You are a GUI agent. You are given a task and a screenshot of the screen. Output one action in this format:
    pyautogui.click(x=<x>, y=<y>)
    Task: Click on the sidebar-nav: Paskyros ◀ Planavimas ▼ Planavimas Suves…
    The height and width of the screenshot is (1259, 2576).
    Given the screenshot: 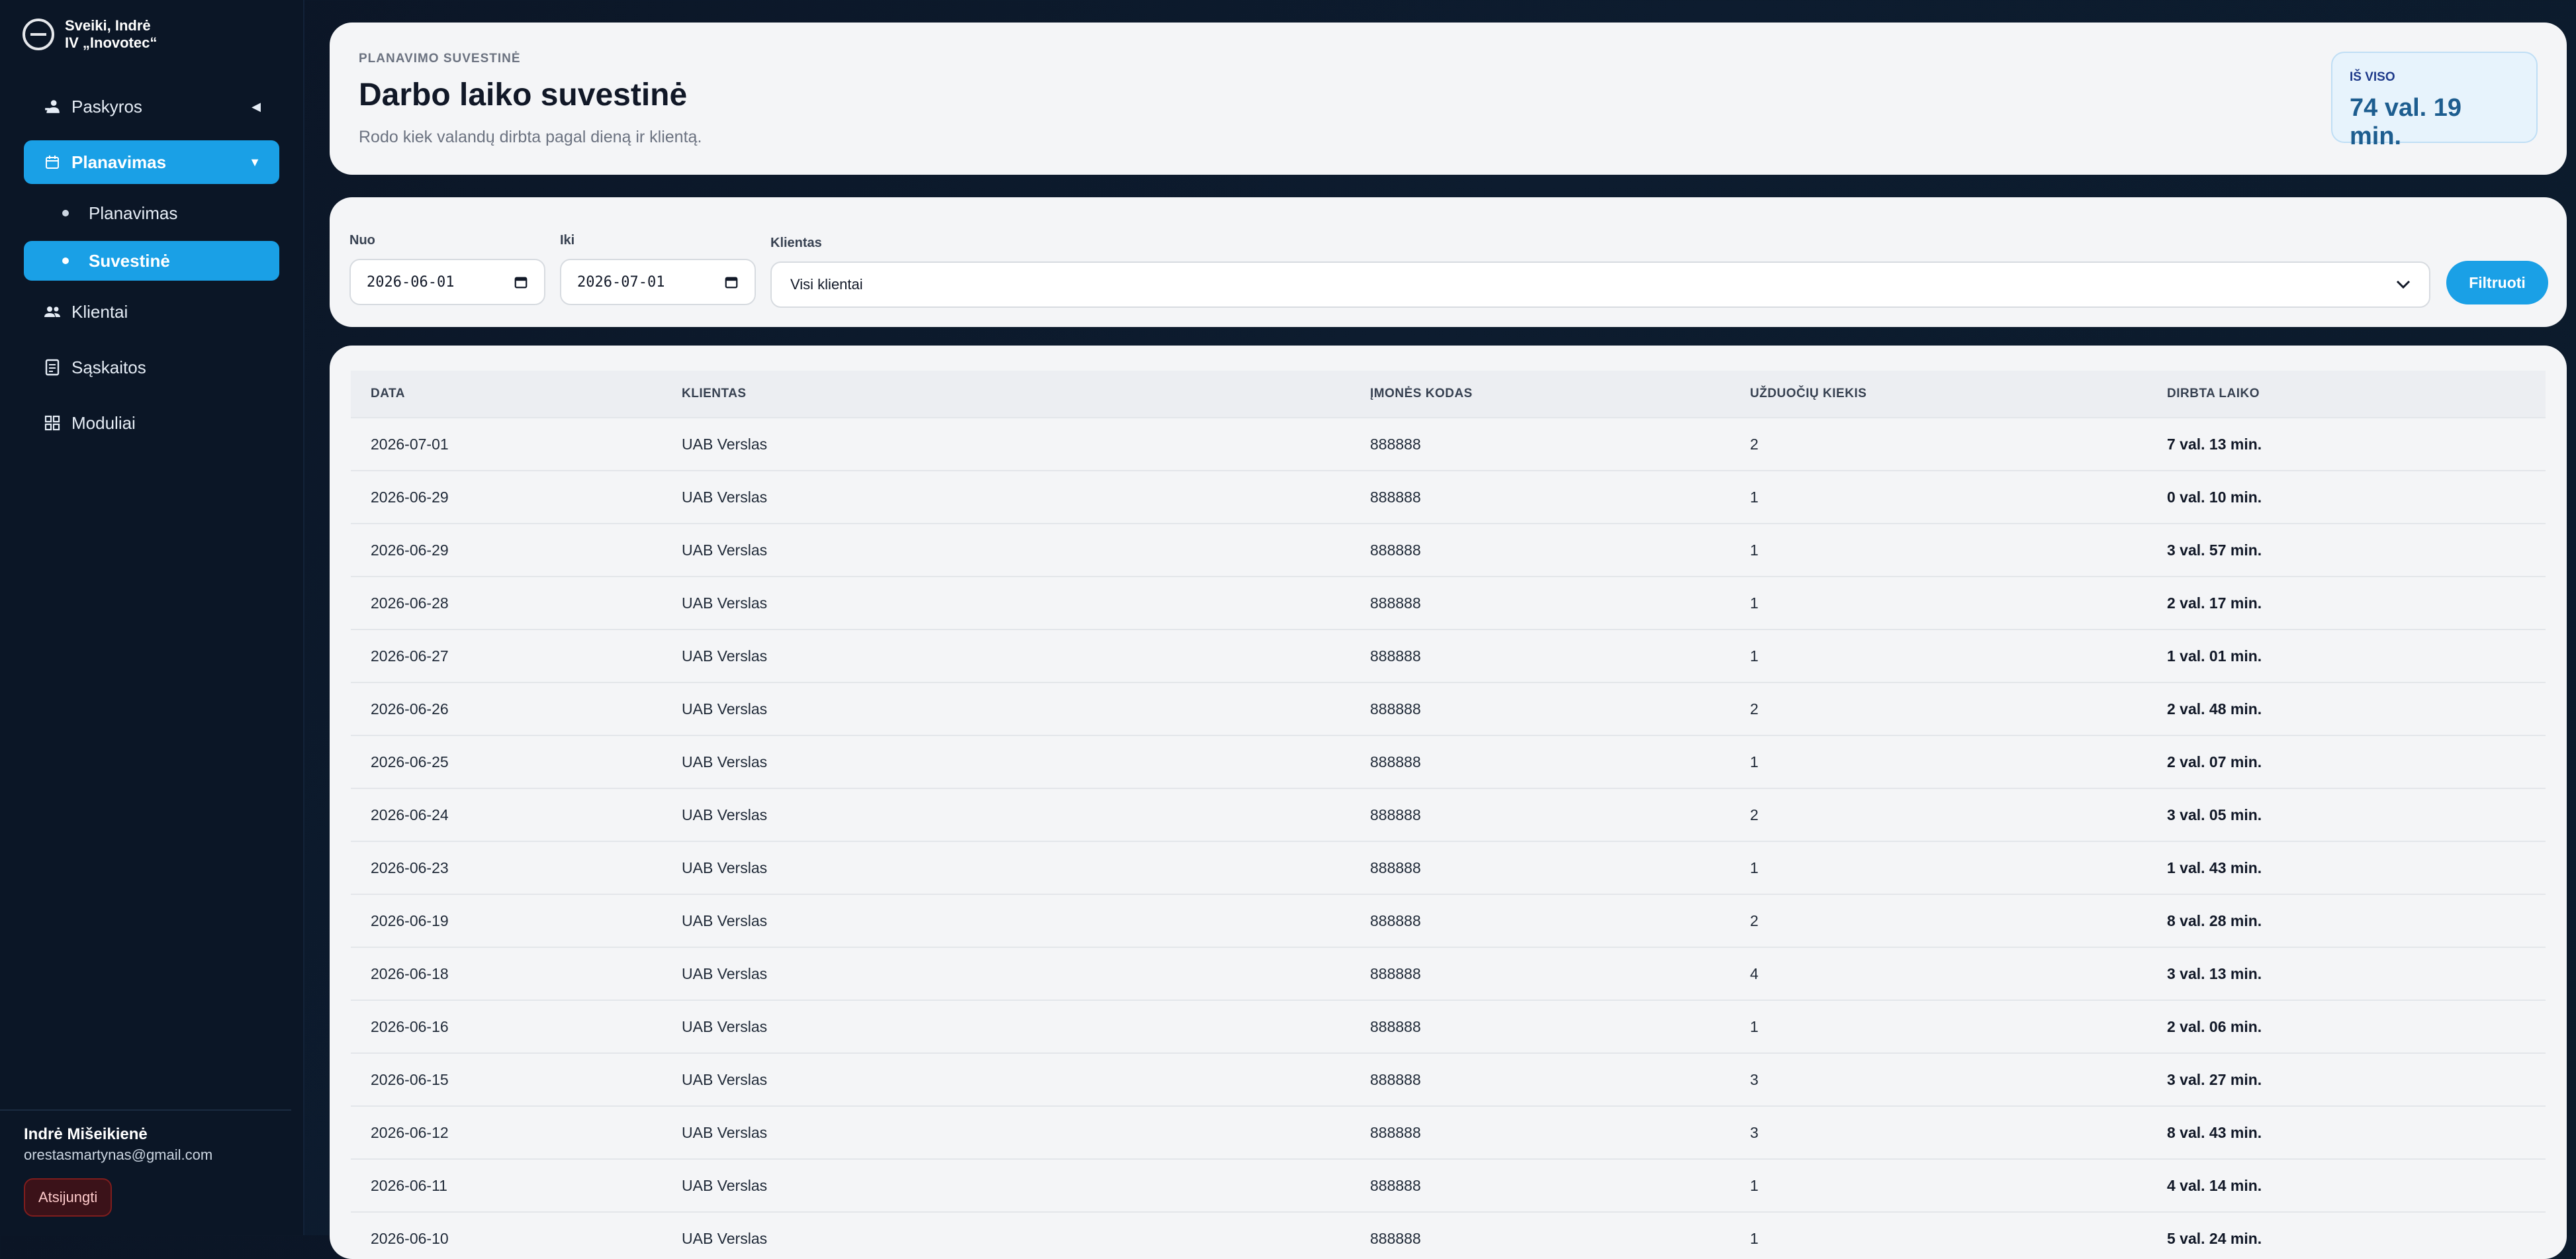 What is the action you would take?
    pyautogui.click(x=151, y=271)
    